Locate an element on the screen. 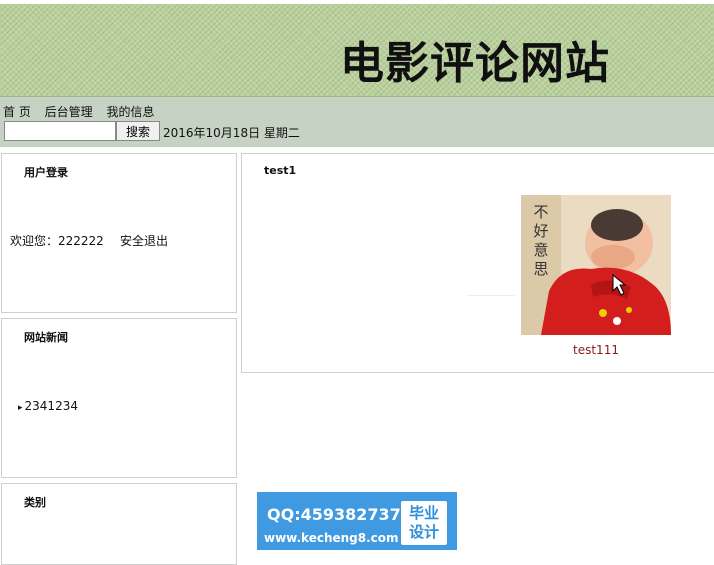  poster-text-char-2: 好 is located at coordinates (540, 231).